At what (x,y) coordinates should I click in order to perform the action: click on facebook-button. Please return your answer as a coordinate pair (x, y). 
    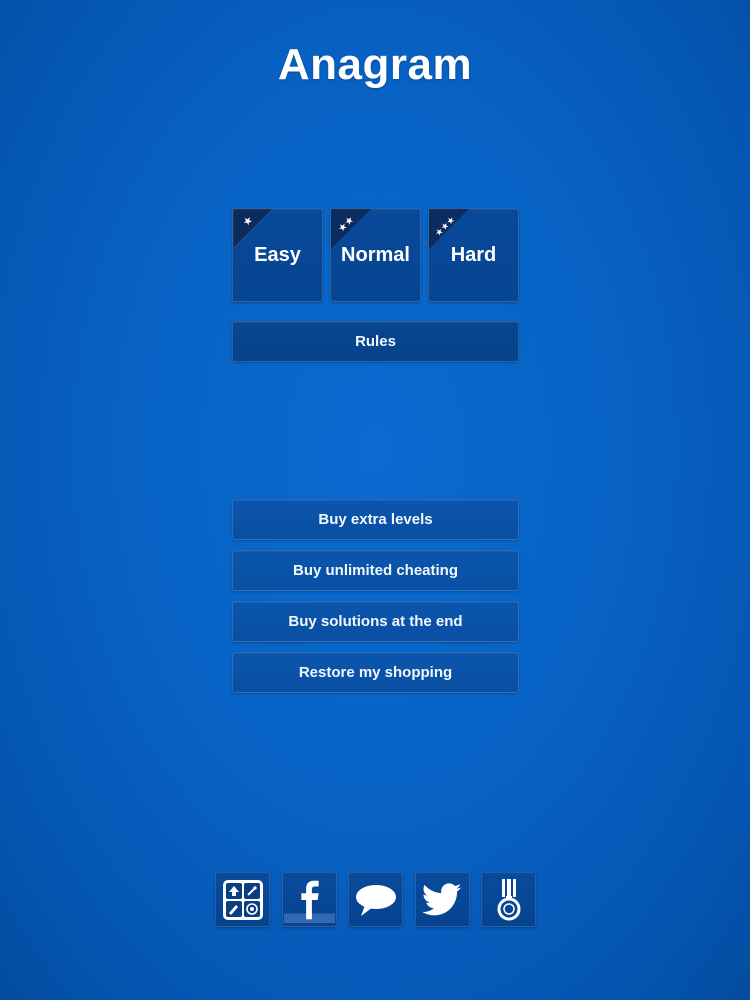
    Looking at the image, I should click on (309, 899).